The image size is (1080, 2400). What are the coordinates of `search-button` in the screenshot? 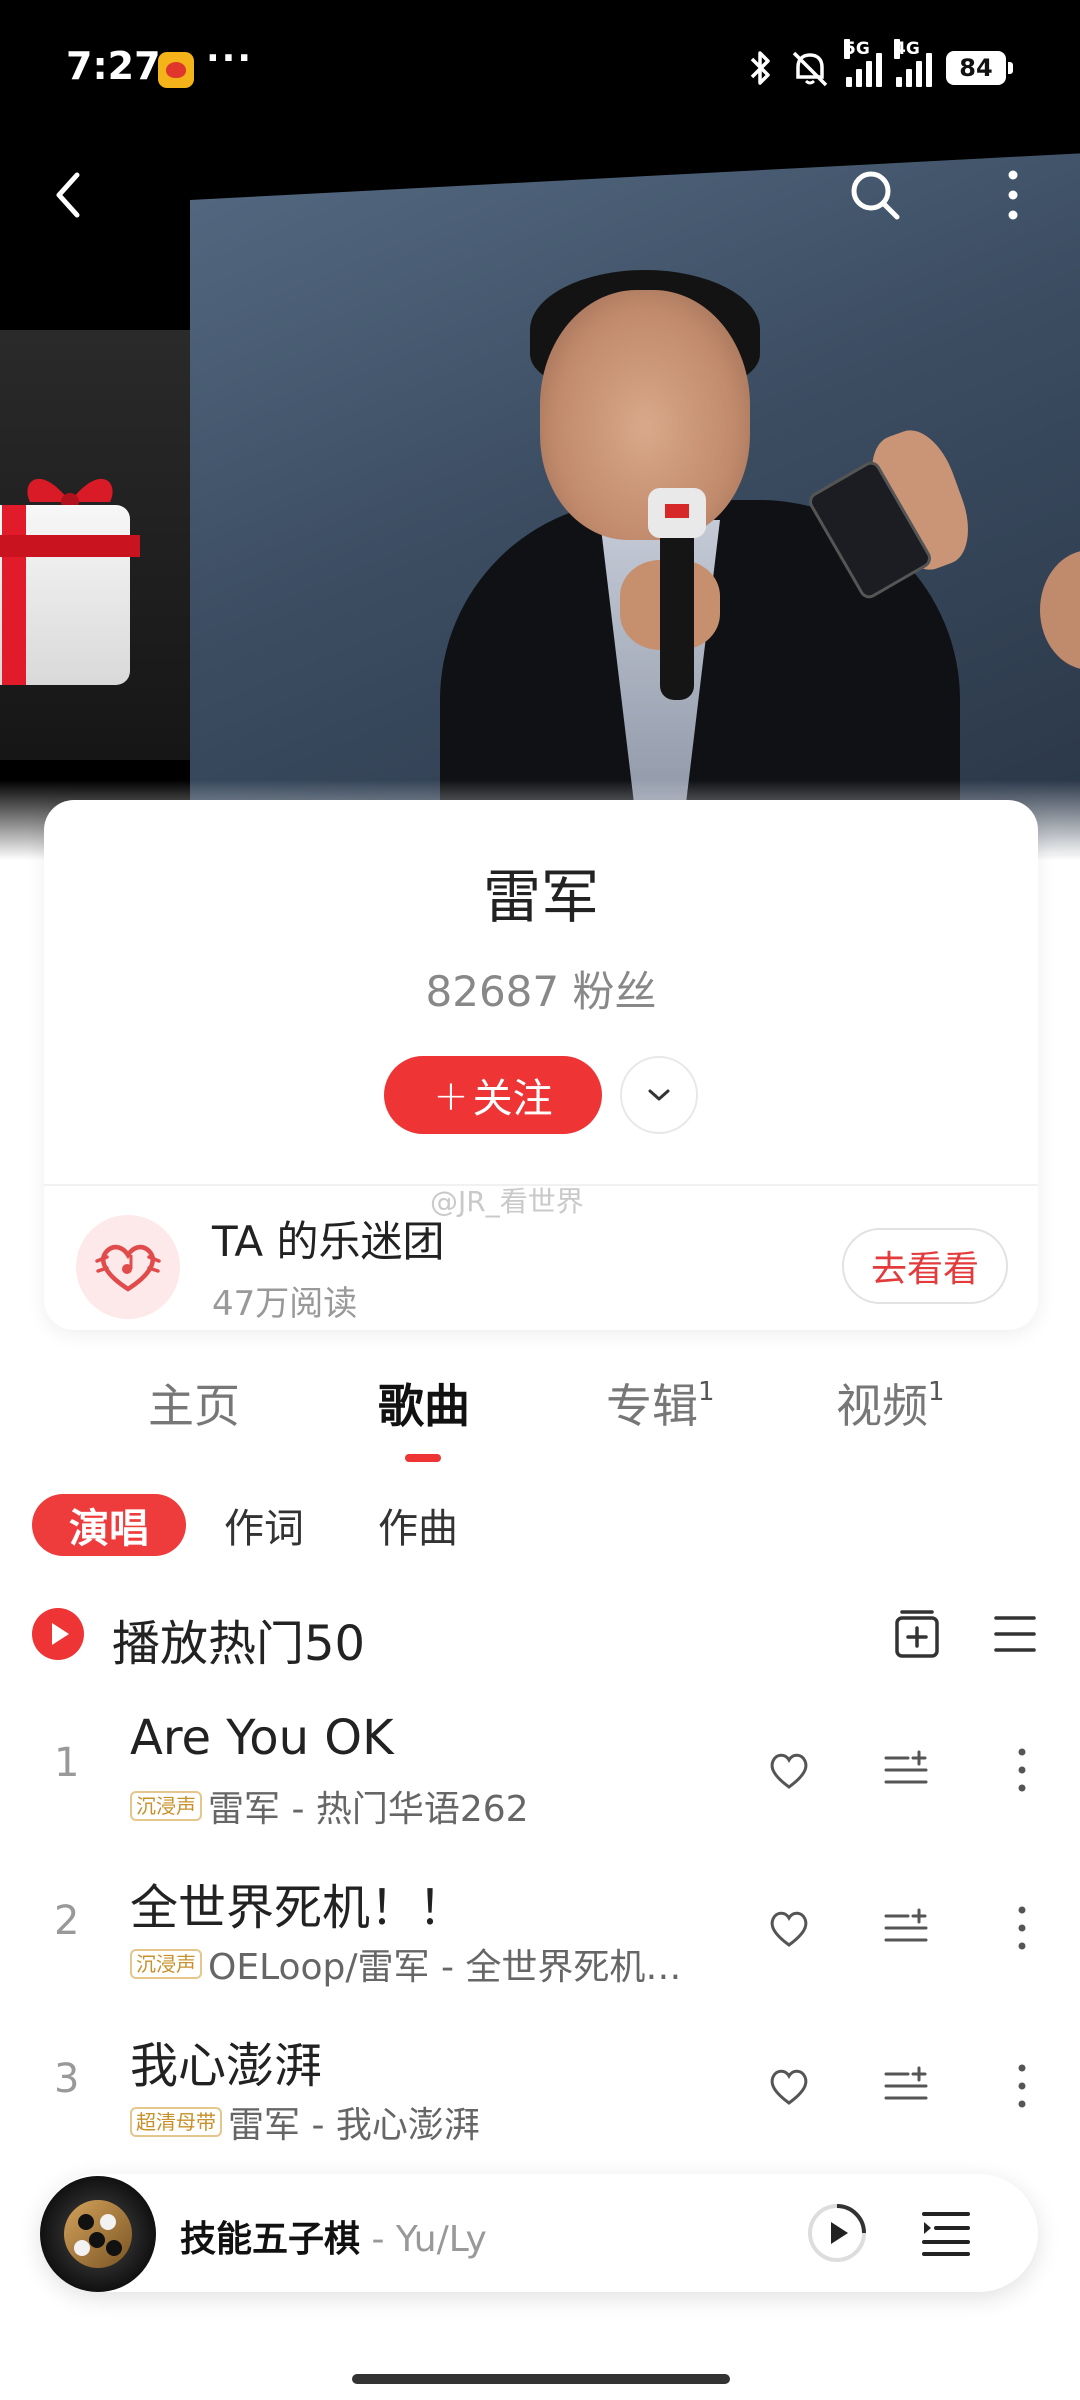 It's located at (875, 195).